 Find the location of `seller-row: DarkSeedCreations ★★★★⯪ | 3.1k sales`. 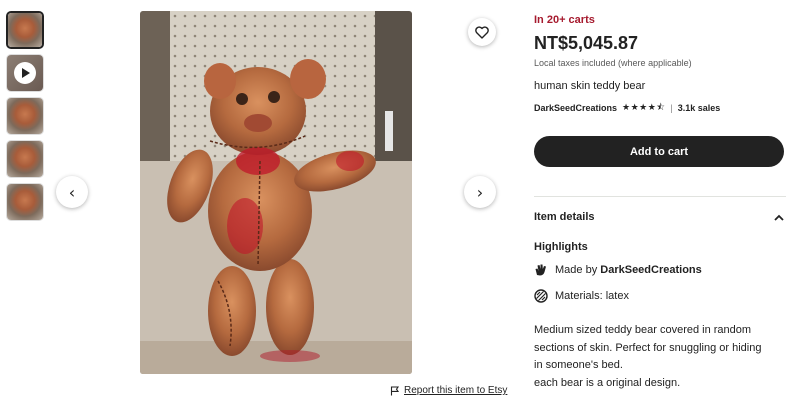

seller-row: DarkSeedCreations ★★★★⯪ | 3.1k sales is located at coordinates (627, 108).